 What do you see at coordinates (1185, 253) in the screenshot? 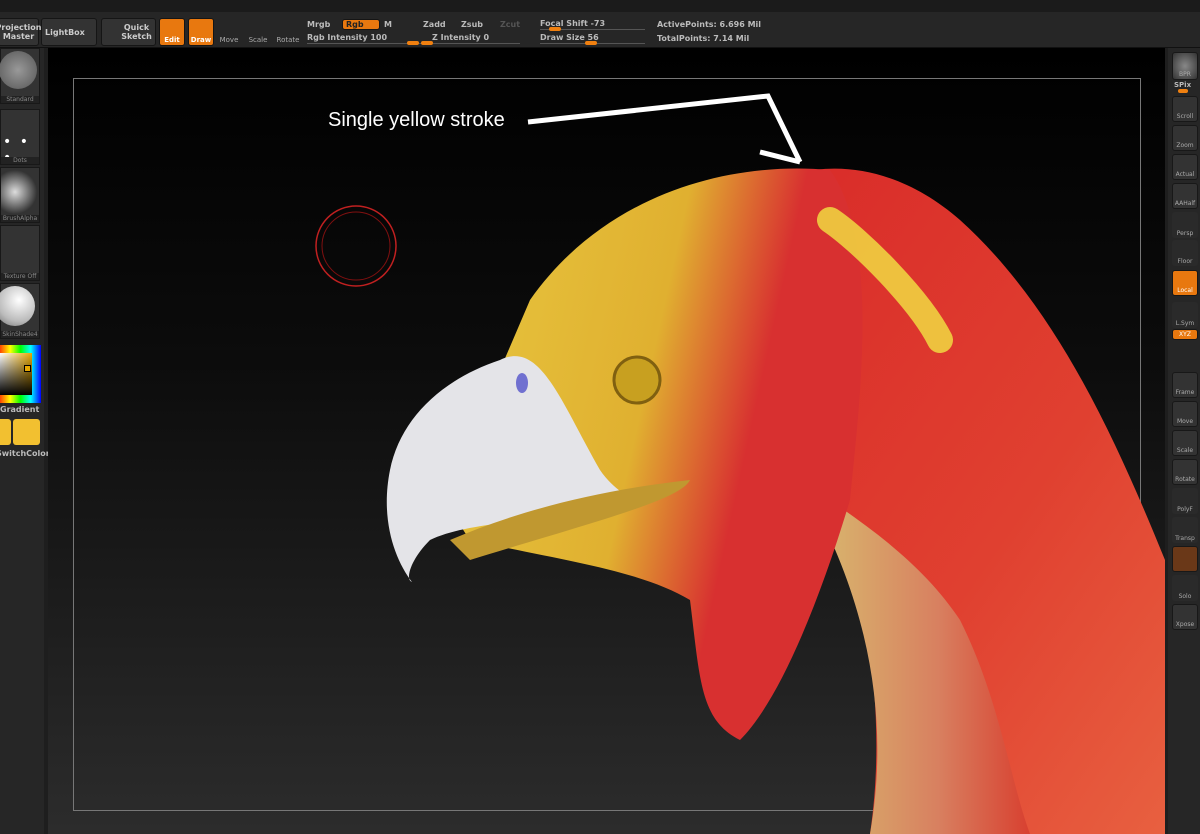
I see `floor-button: Floor` at bounding box center [1185, 253].